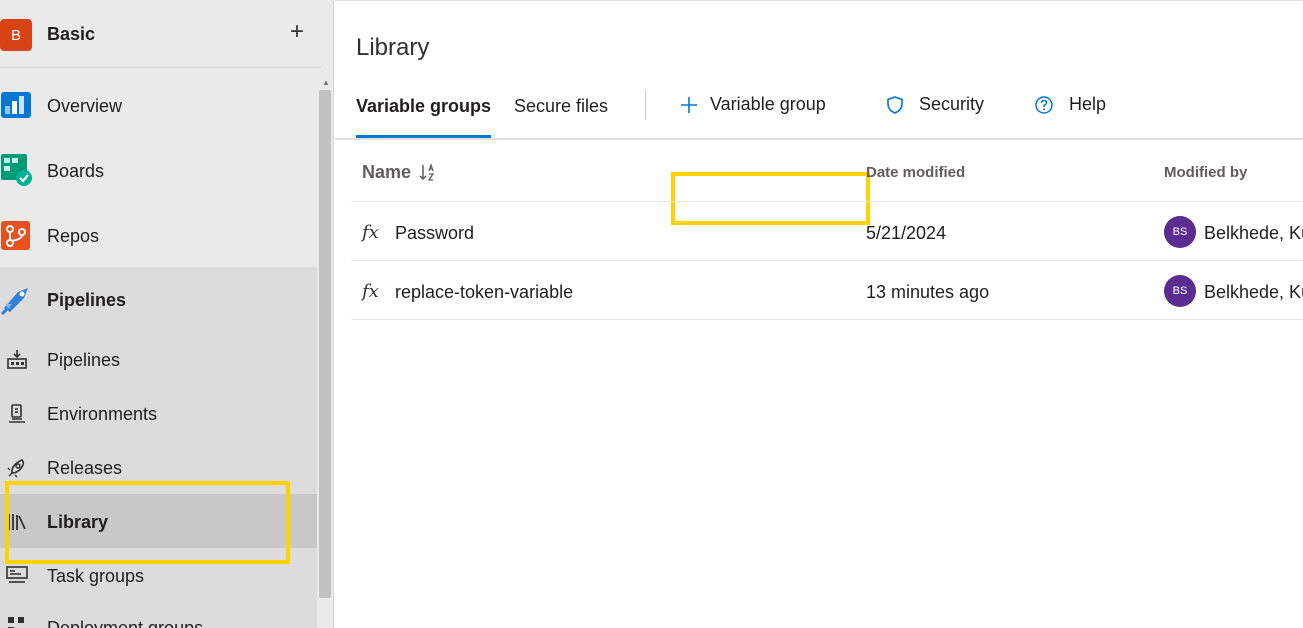  Describe the element at coordinates (73, 235) in the screenshot. I see `sidebar-item-label: Repos` at that location.